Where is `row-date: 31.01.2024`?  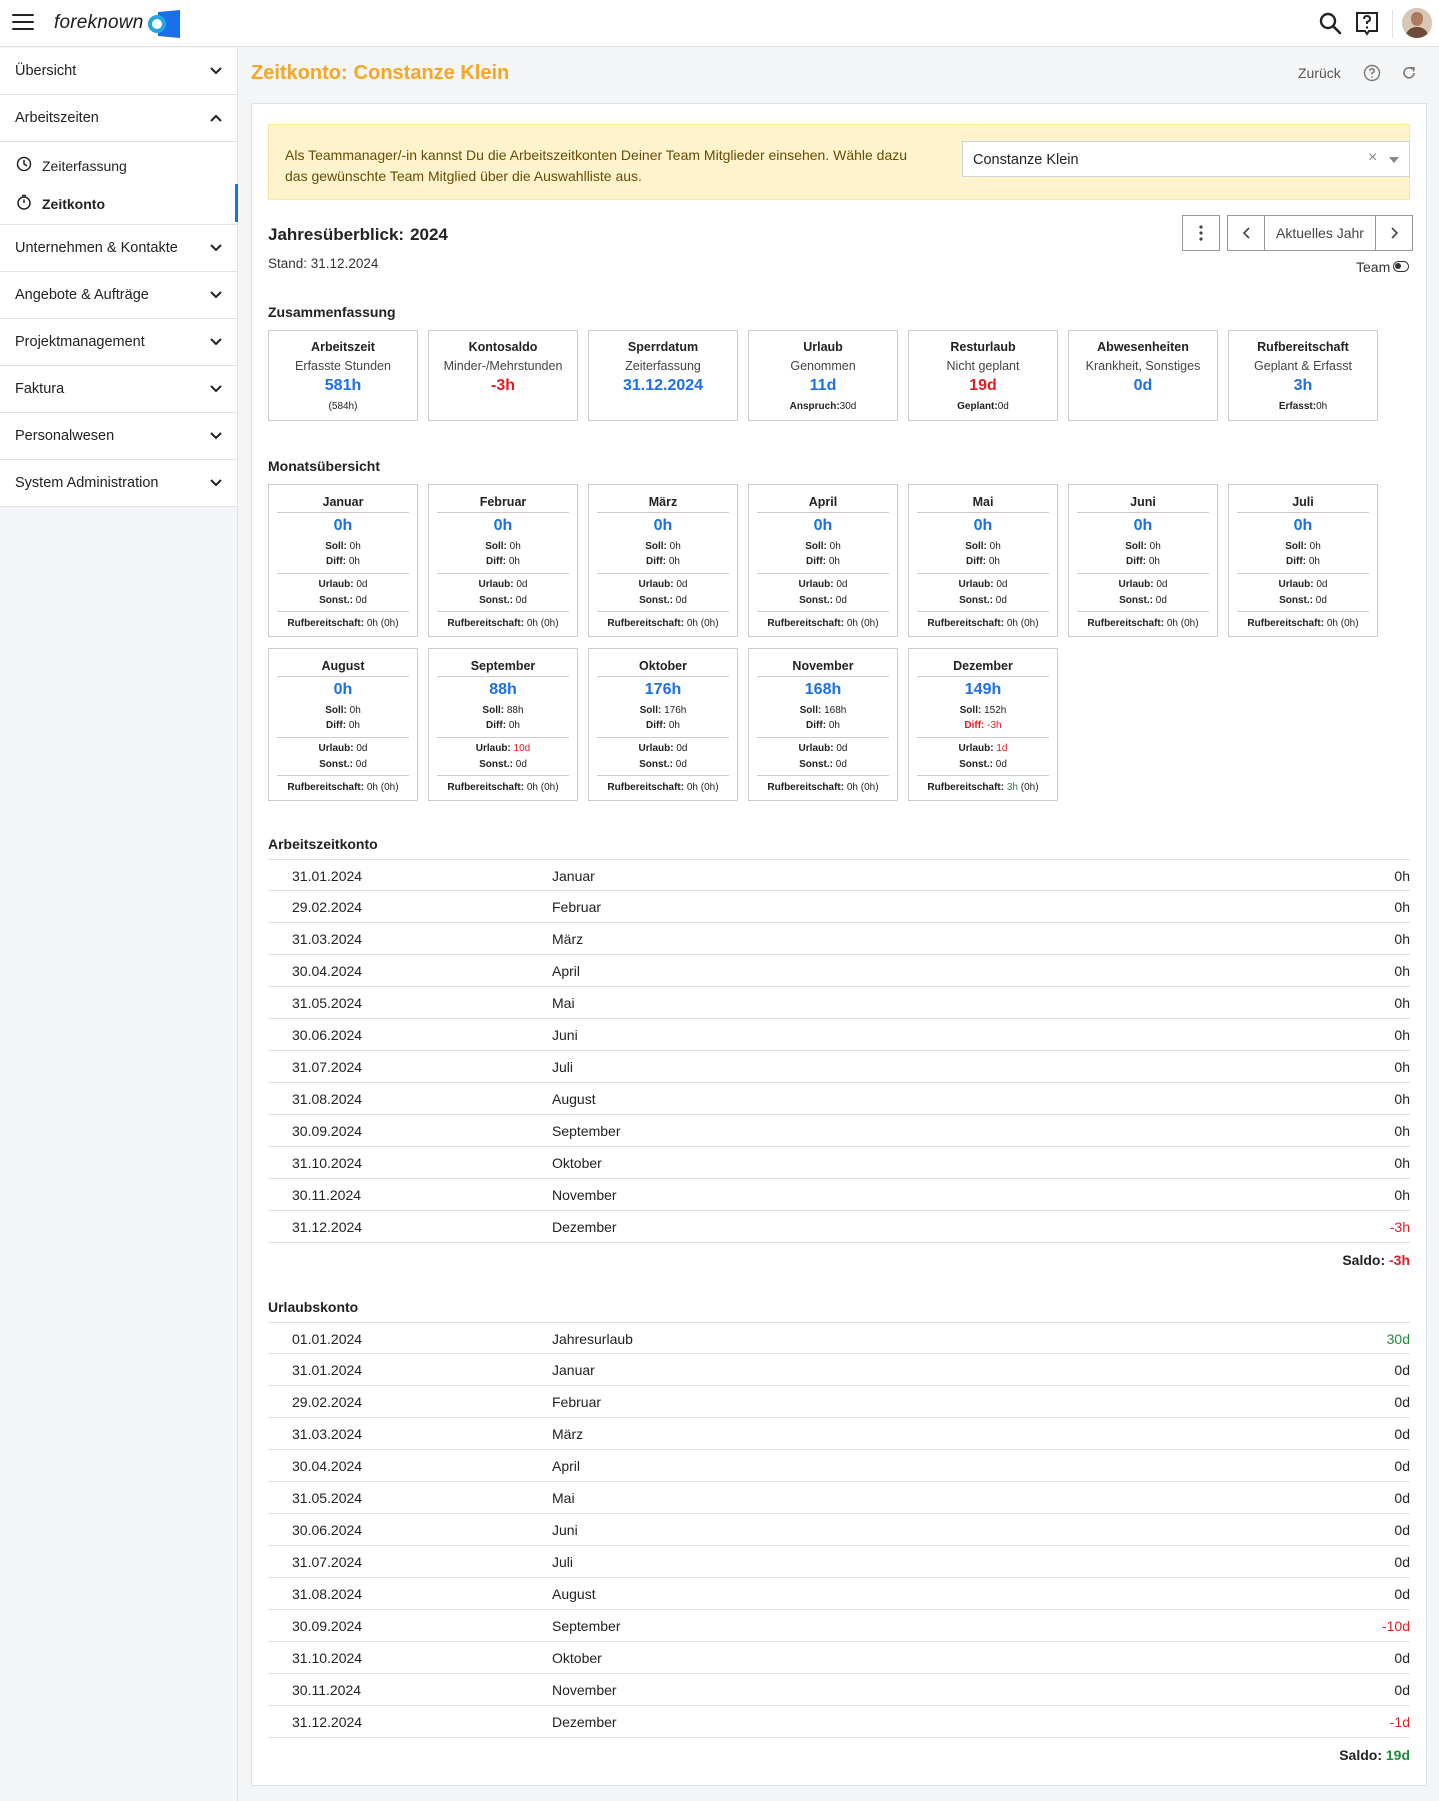 row-date: 31.01.2024 is located at coordinates (327, 1370).